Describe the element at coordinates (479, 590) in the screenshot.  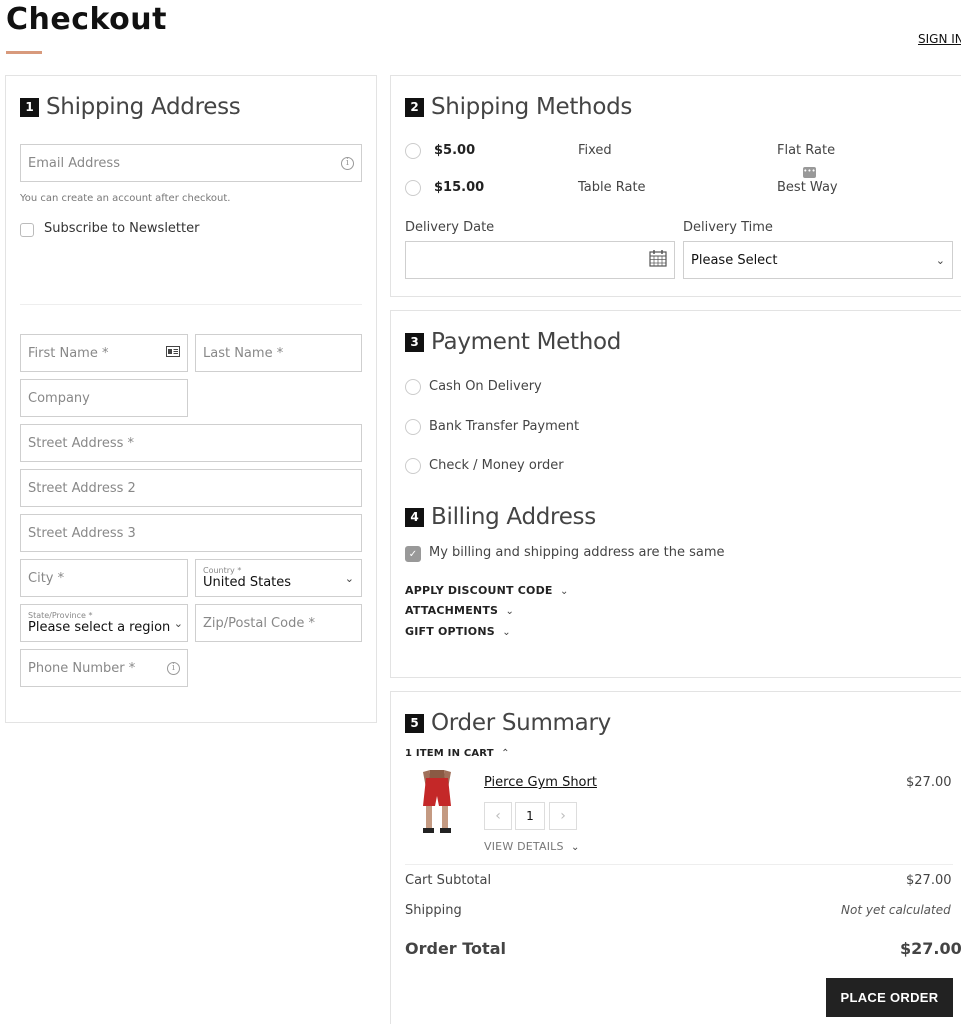
I see `discount-code-label: APPLY DISCOUNT CODE` at that location.